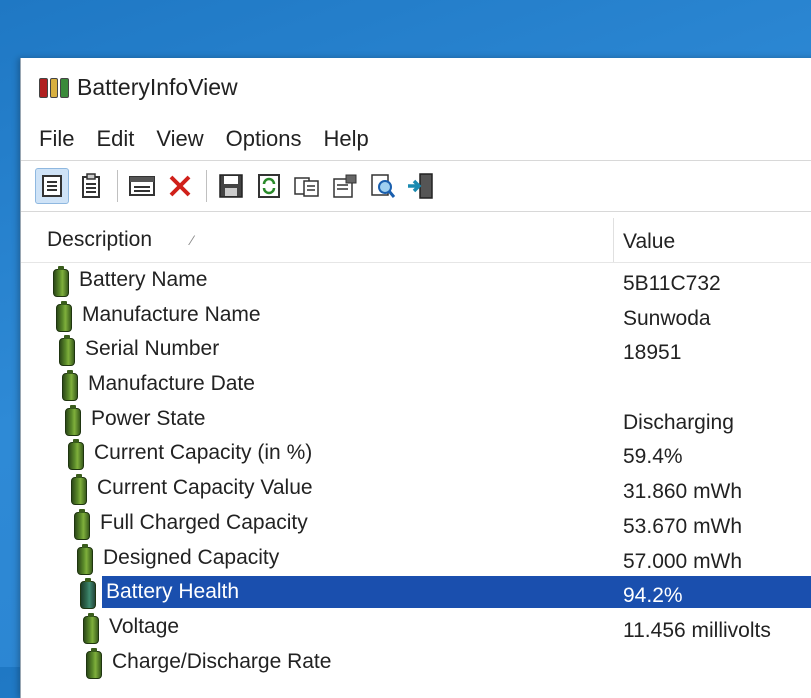 The image size is (811, 698). Describe the element at coordinates (171, 314) in the screenshot. I see `row-label: Manufacture Name` at that location.